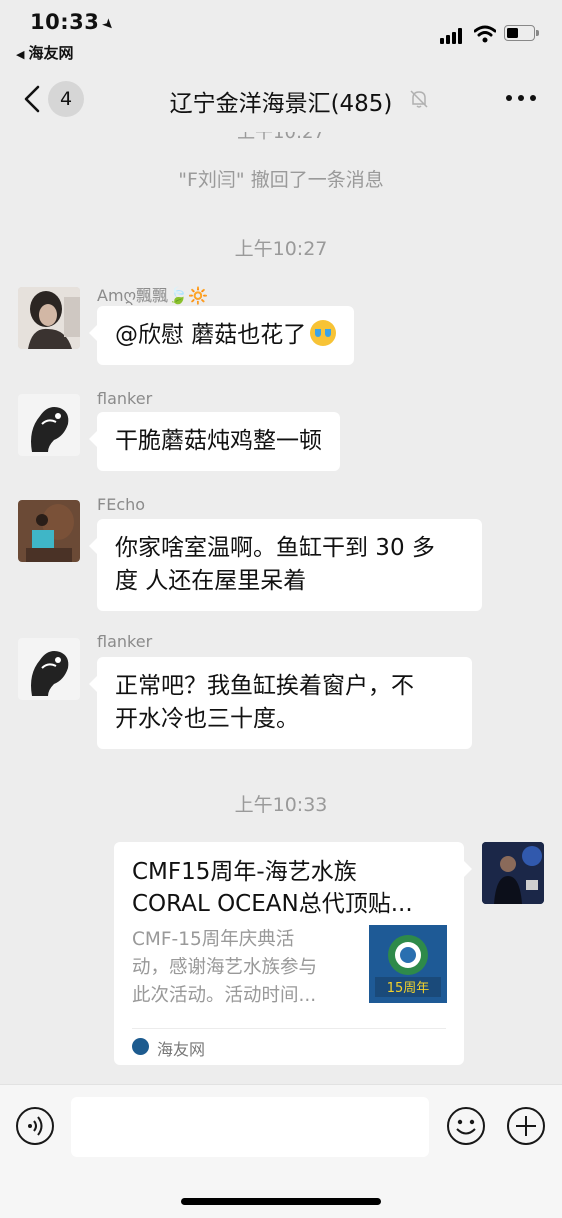  What do you see at coordinates (280, 703) in the screenshot?
I see `message-bubble: 正常吧？我鱼缸挨着窗户，不 开水冷也三十度。` at bounding box center [280, 703].